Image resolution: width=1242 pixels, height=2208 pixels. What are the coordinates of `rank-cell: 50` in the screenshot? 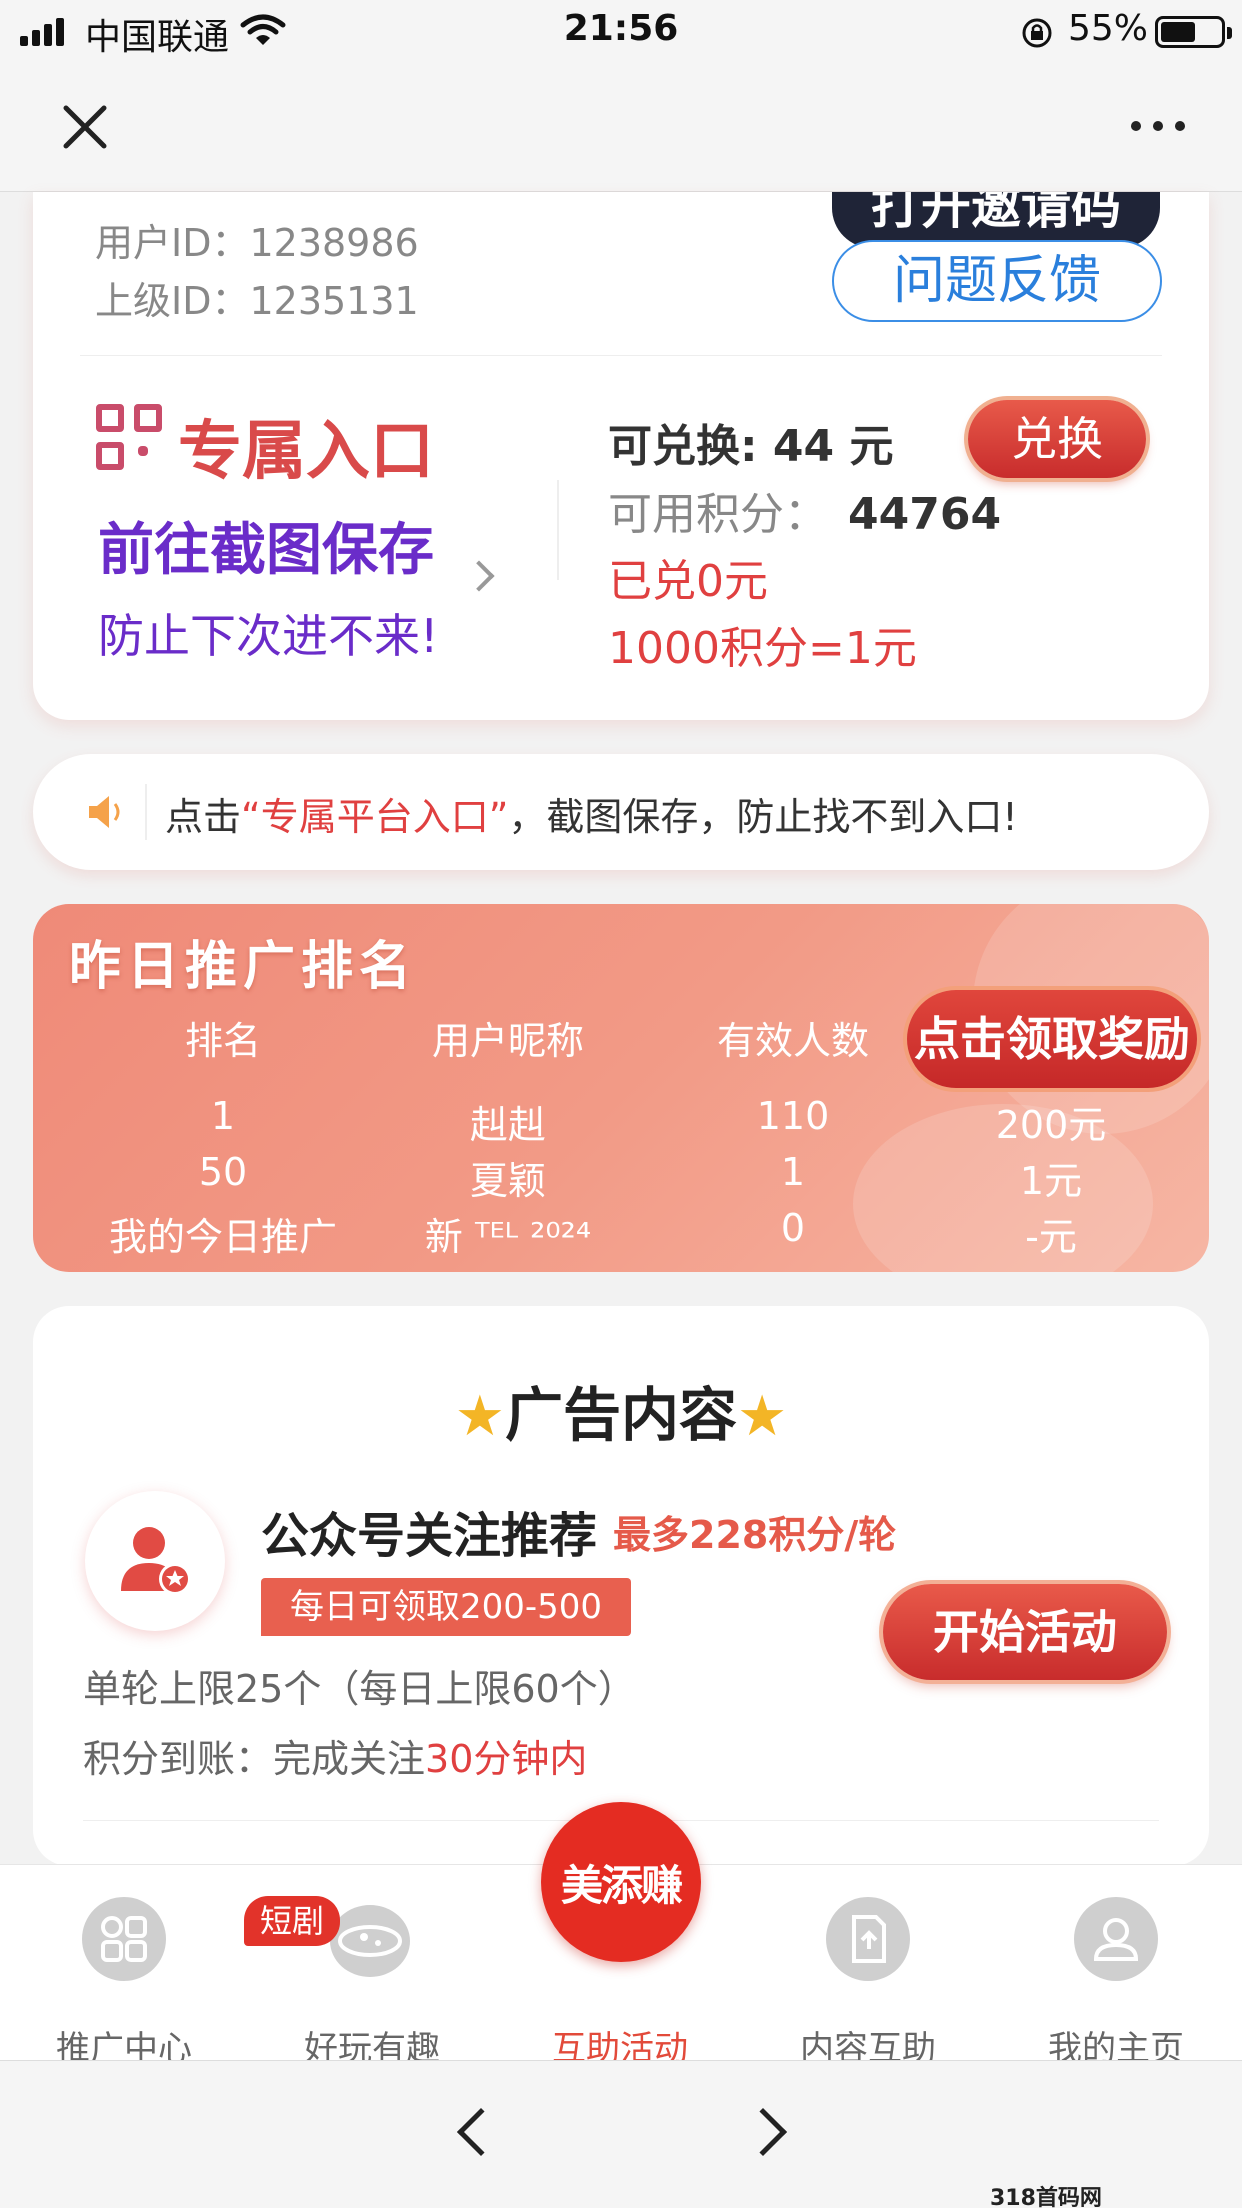 It's located at (223, 1172).